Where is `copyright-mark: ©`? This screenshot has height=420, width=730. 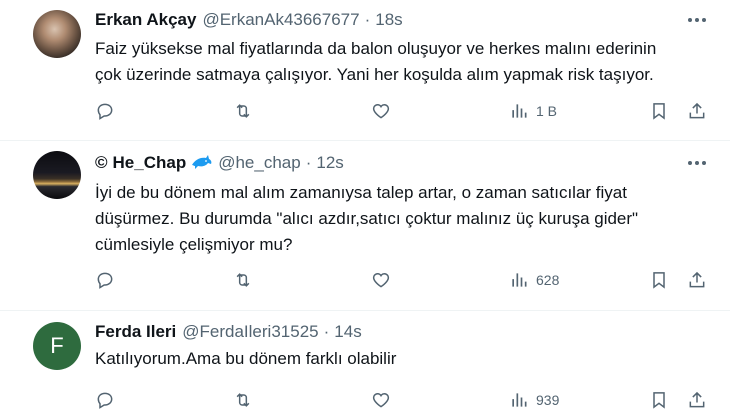
copyright-mark: © is located at coordinates (101, 162).